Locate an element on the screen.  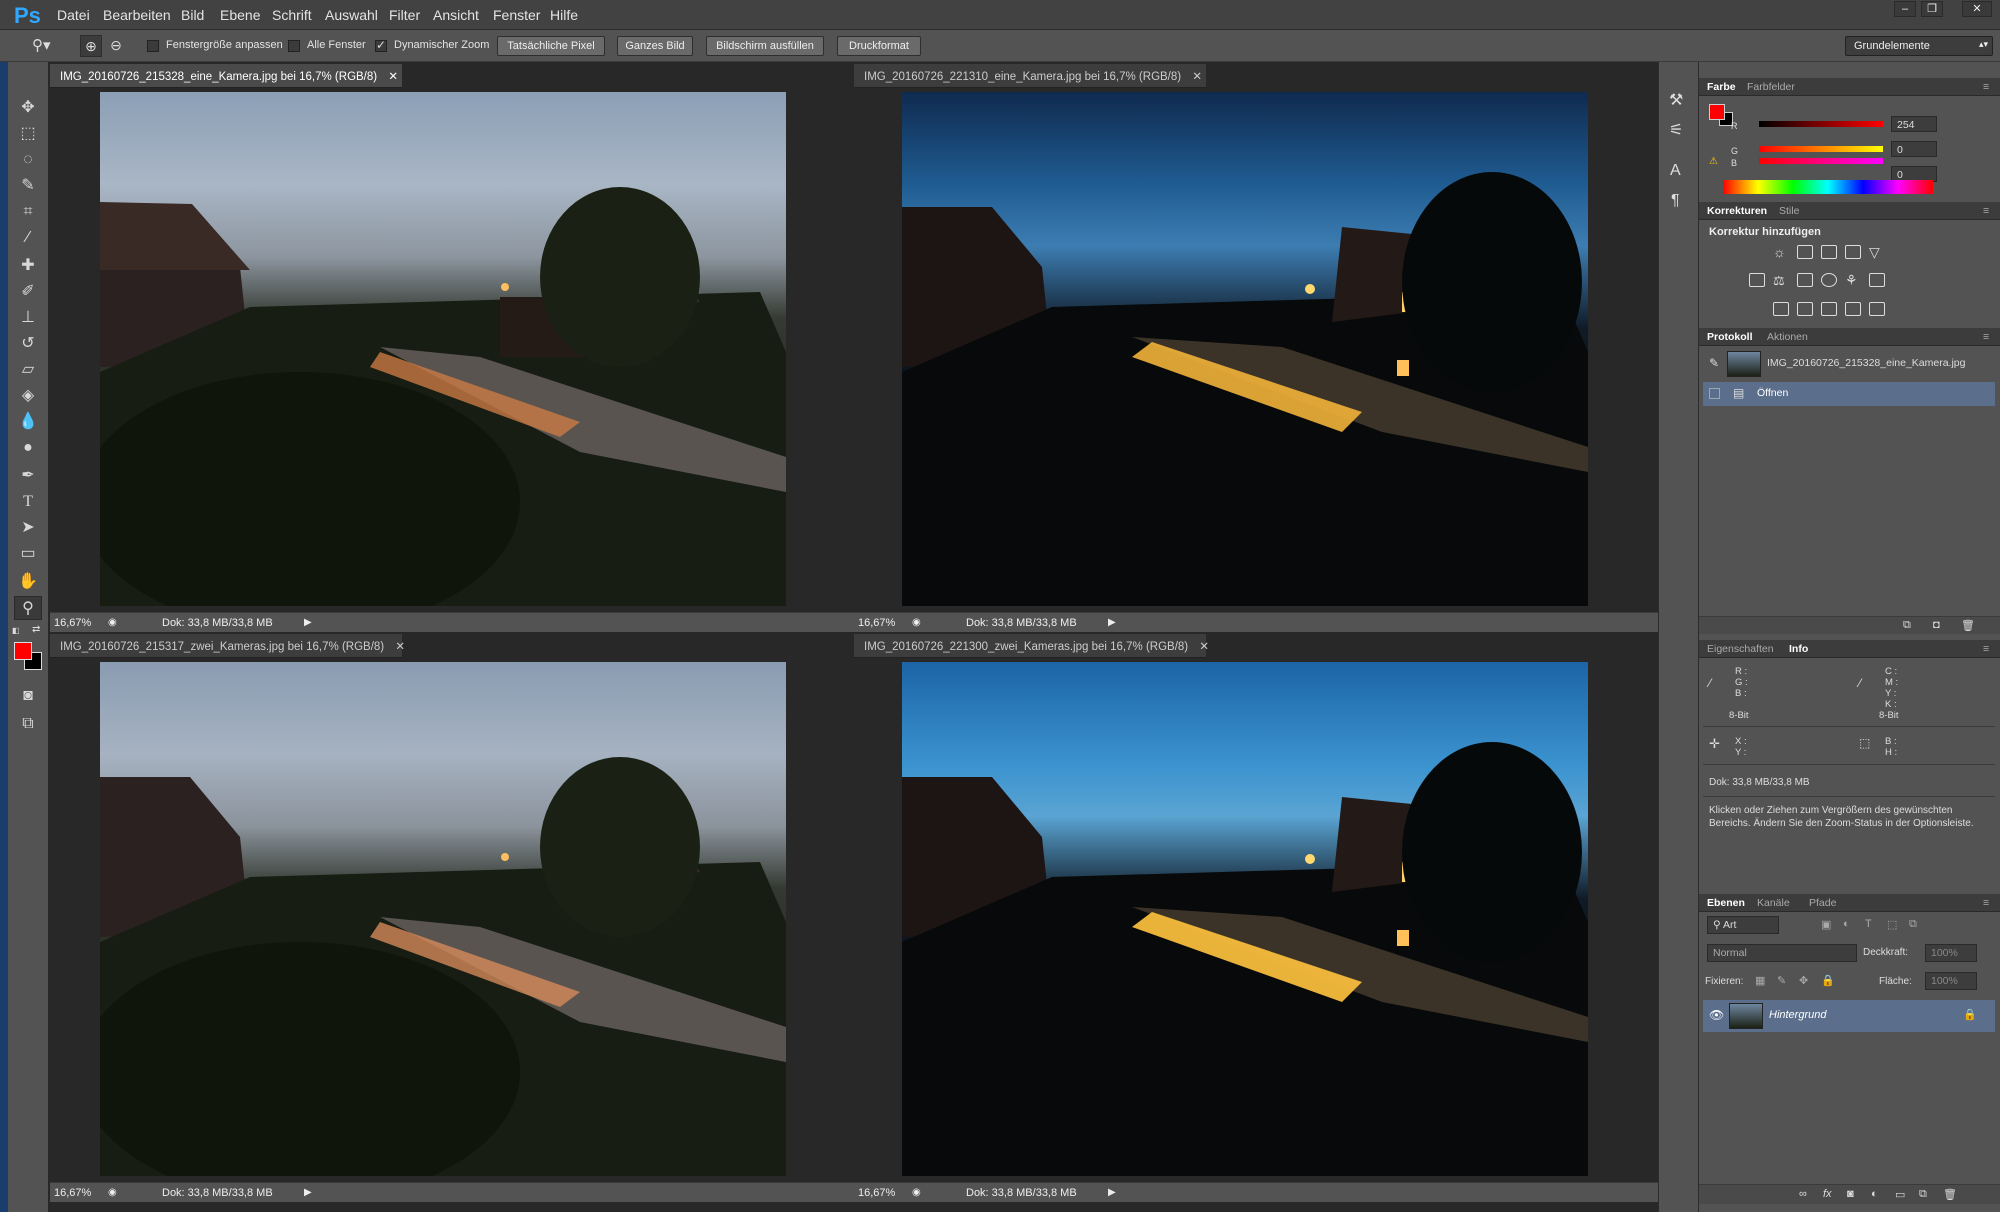
type-tool-icon: T is located at coordinates (28, 502).